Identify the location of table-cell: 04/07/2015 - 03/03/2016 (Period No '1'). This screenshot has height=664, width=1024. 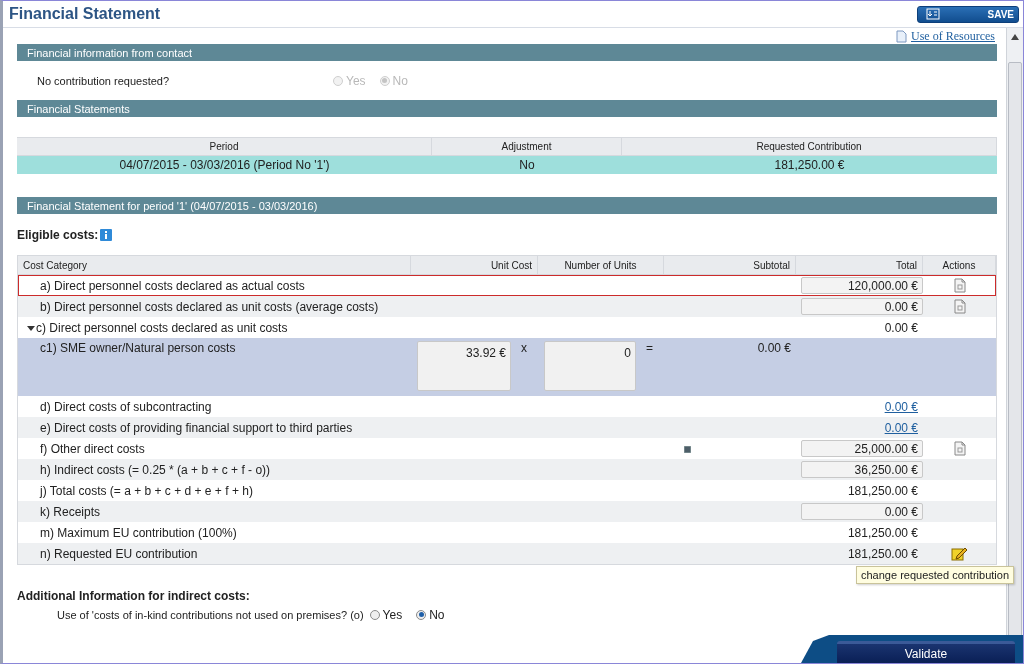
(224, 165).